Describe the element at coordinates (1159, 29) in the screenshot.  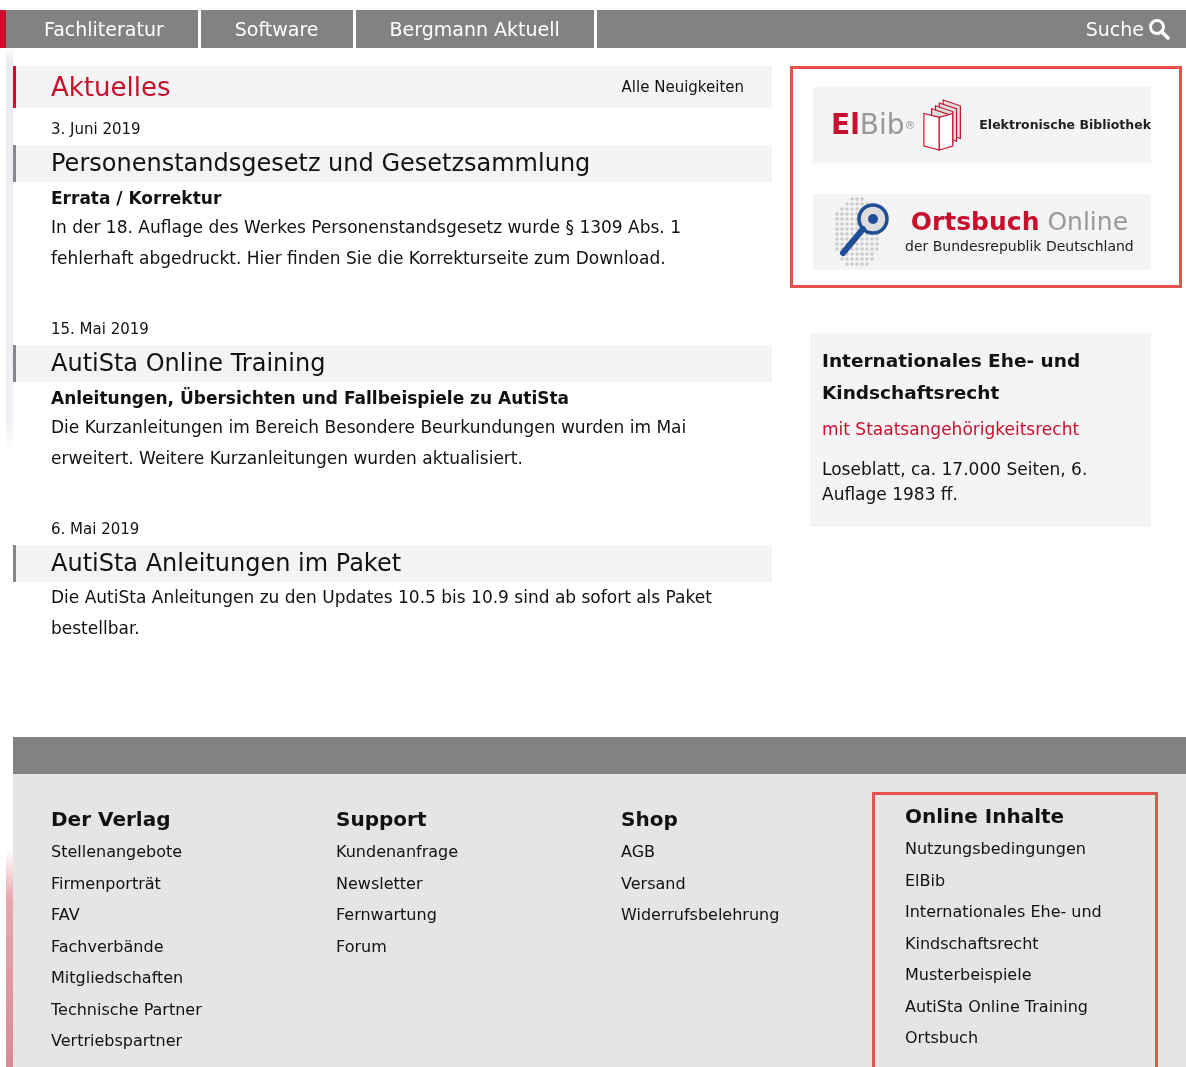
I see `search-icon` at that location.